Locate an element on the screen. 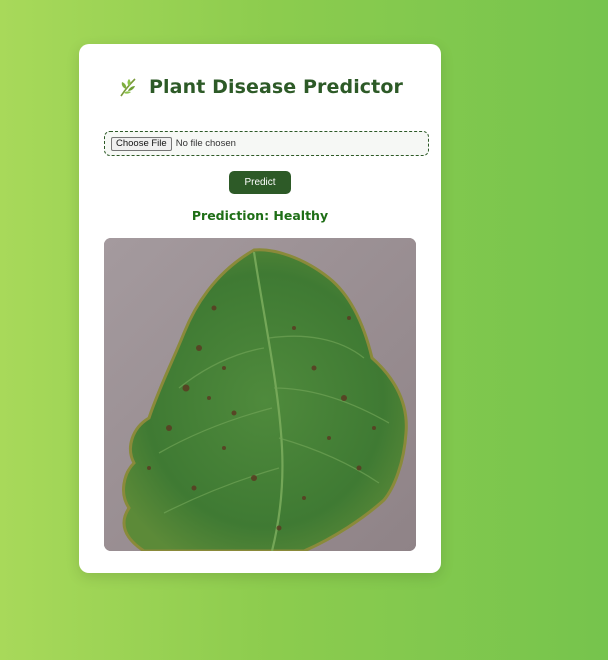 This screenshot has height=660, width=608. choose-file-button: Choose File is located at coordinates (141, 143).